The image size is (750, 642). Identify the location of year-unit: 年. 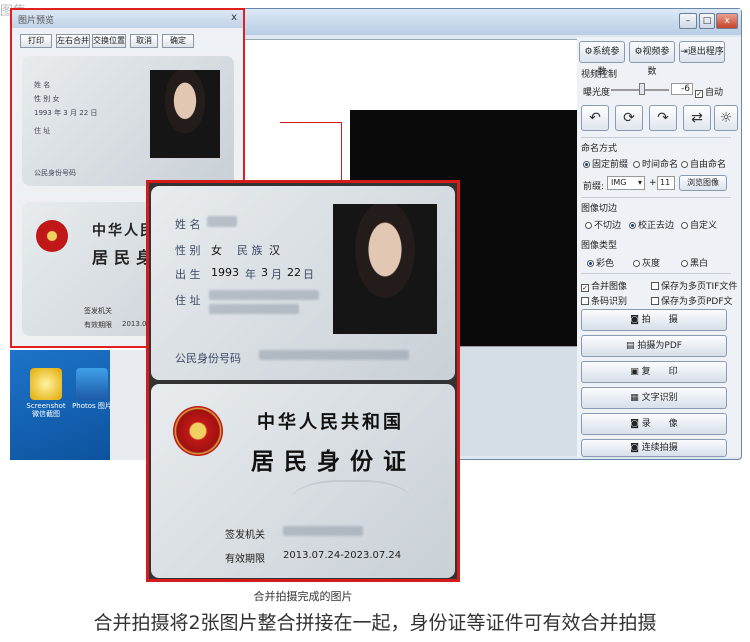
(250, 274).